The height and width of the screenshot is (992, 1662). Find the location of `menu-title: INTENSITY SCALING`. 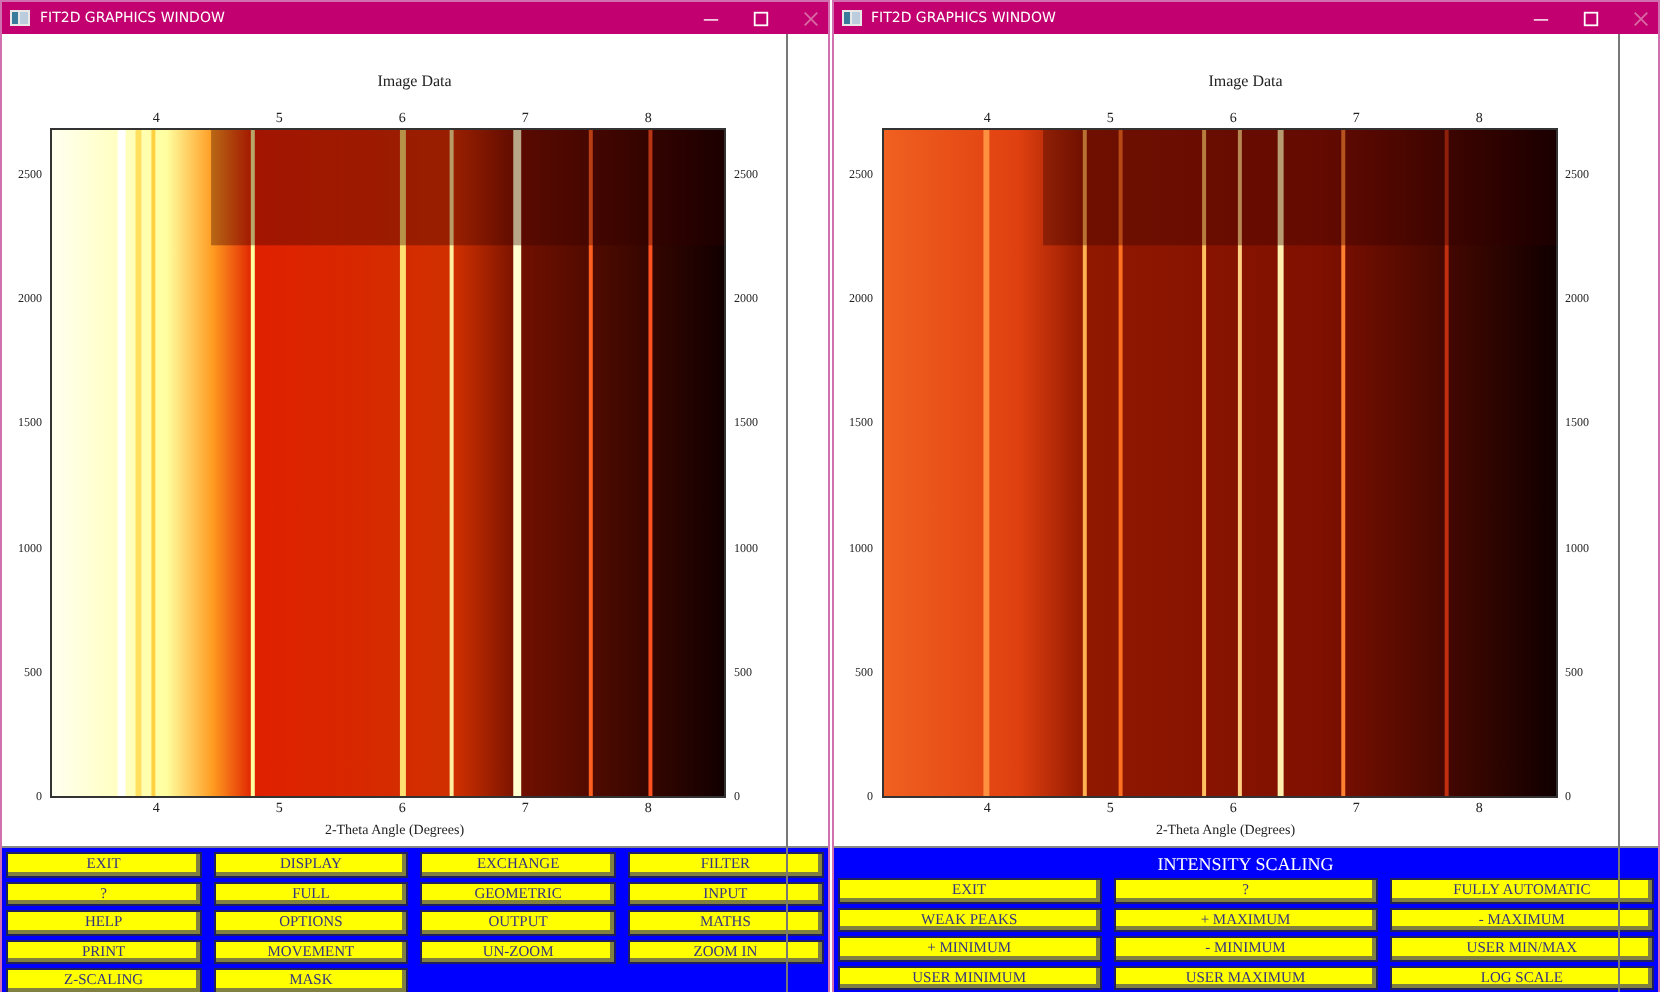

menu-title: INTENSITY SCALING is located at coordinates (1245, 865).